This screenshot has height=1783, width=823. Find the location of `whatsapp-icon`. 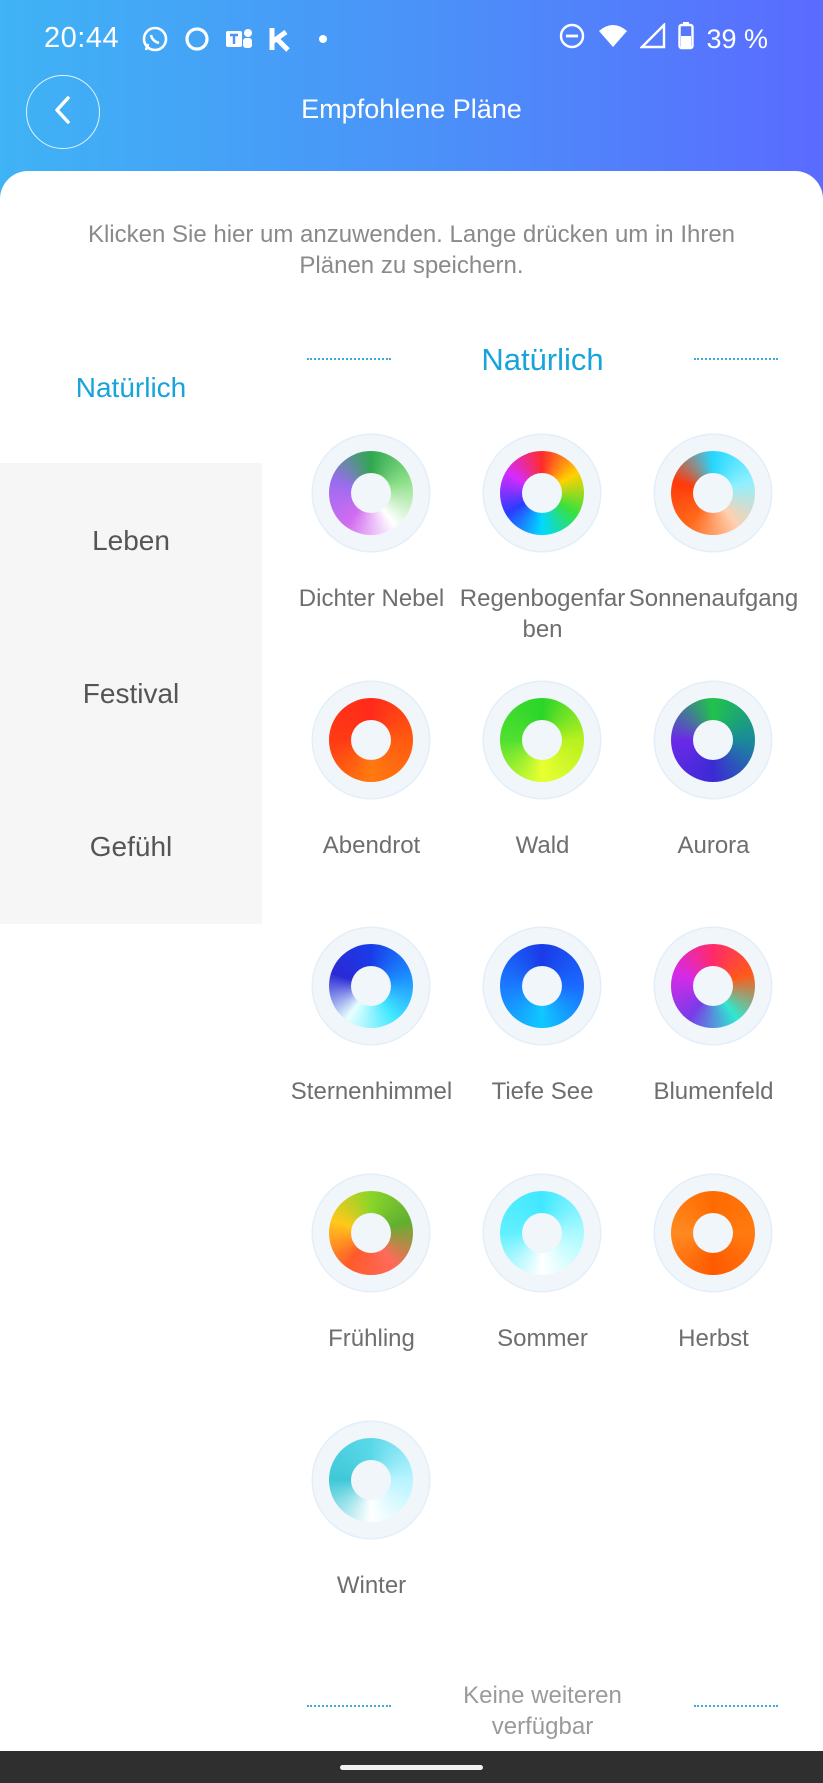

whatsapp-icon is located at coordinates (155, 39).